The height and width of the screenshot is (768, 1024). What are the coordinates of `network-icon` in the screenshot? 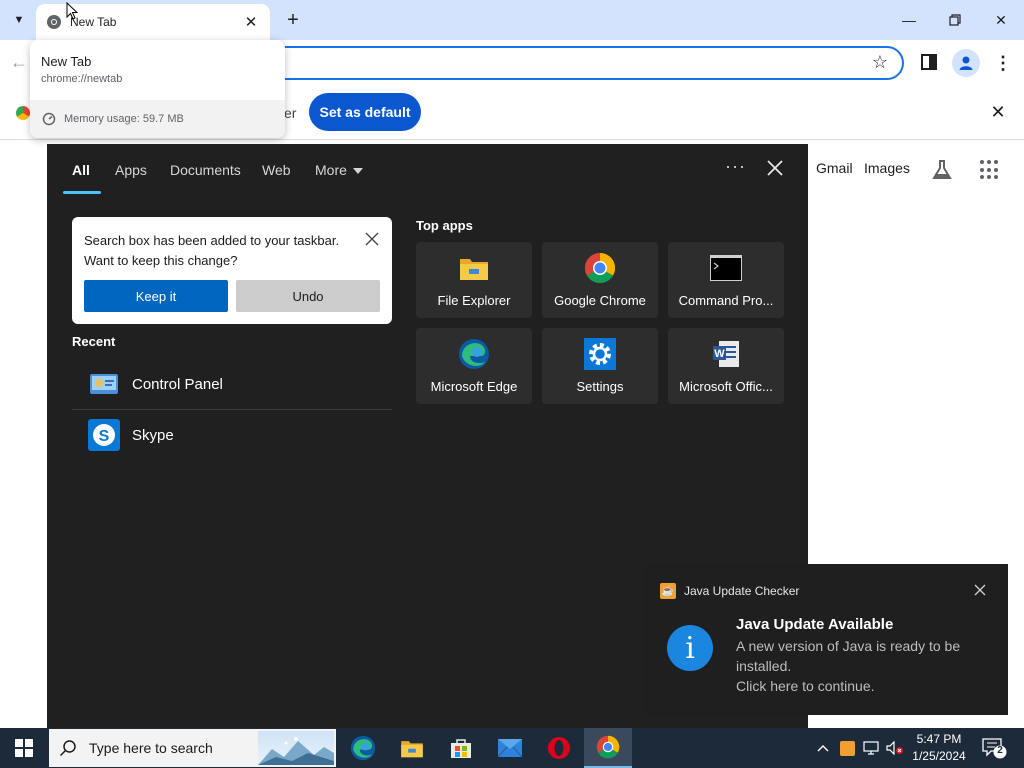 It's located at (871, 748).